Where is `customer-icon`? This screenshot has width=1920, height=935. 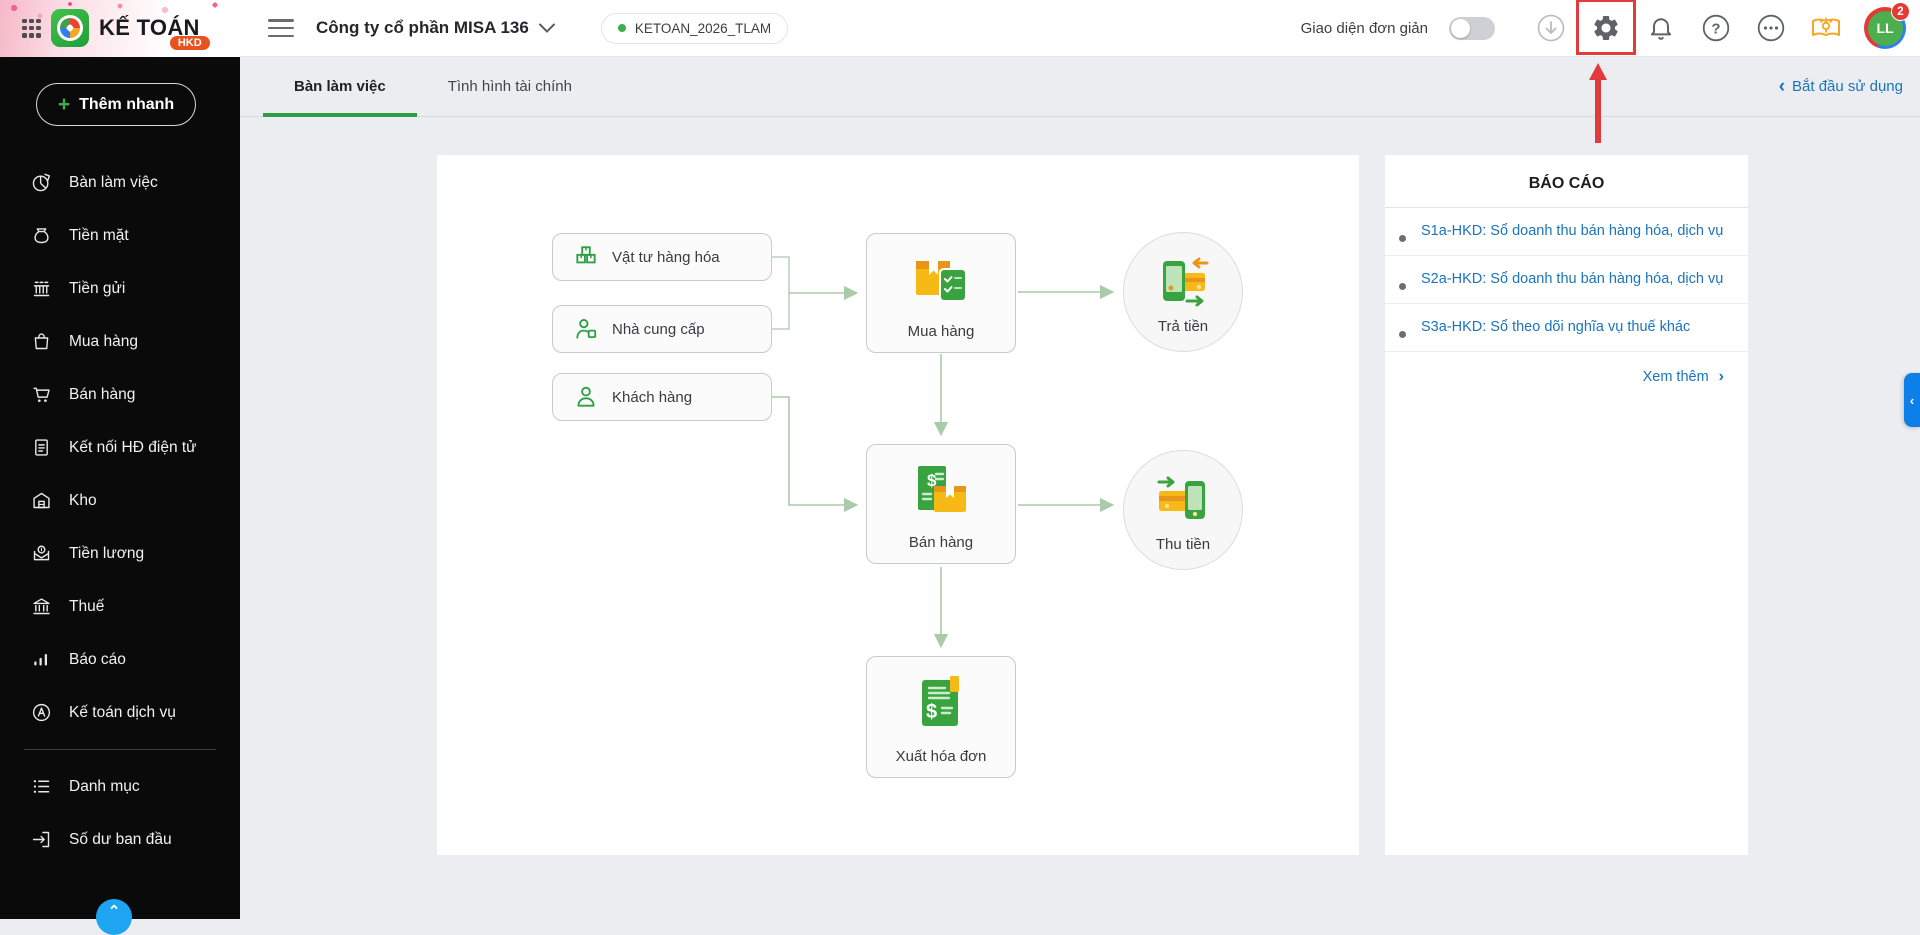
customer-icon is located at coordinates (586, 396).